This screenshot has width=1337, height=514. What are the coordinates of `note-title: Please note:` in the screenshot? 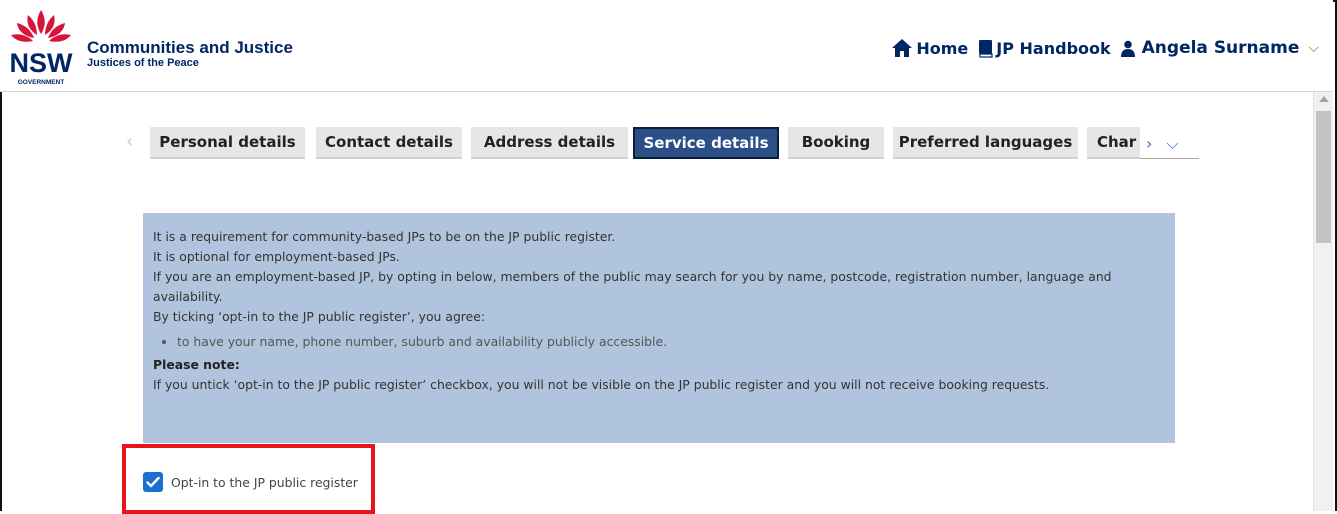 It's located at (196, 364).